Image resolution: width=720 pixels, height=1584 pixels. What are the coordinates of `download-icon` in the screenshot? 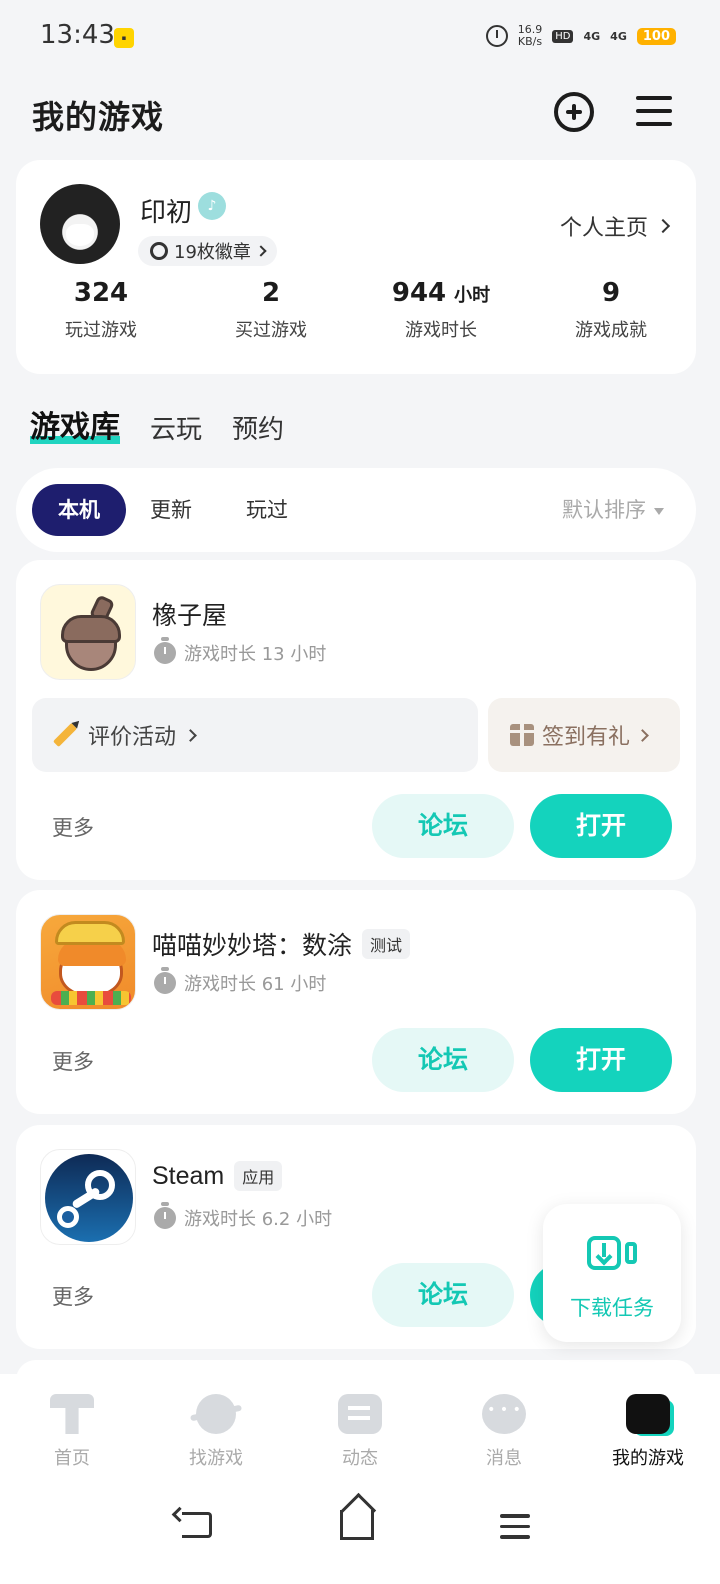 It's located at (604, 1253).